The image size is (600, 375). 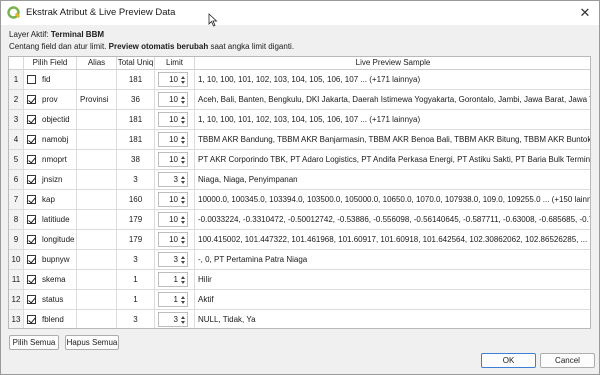 I want to click on close-icon: ✕, so click(x=585, y=13).